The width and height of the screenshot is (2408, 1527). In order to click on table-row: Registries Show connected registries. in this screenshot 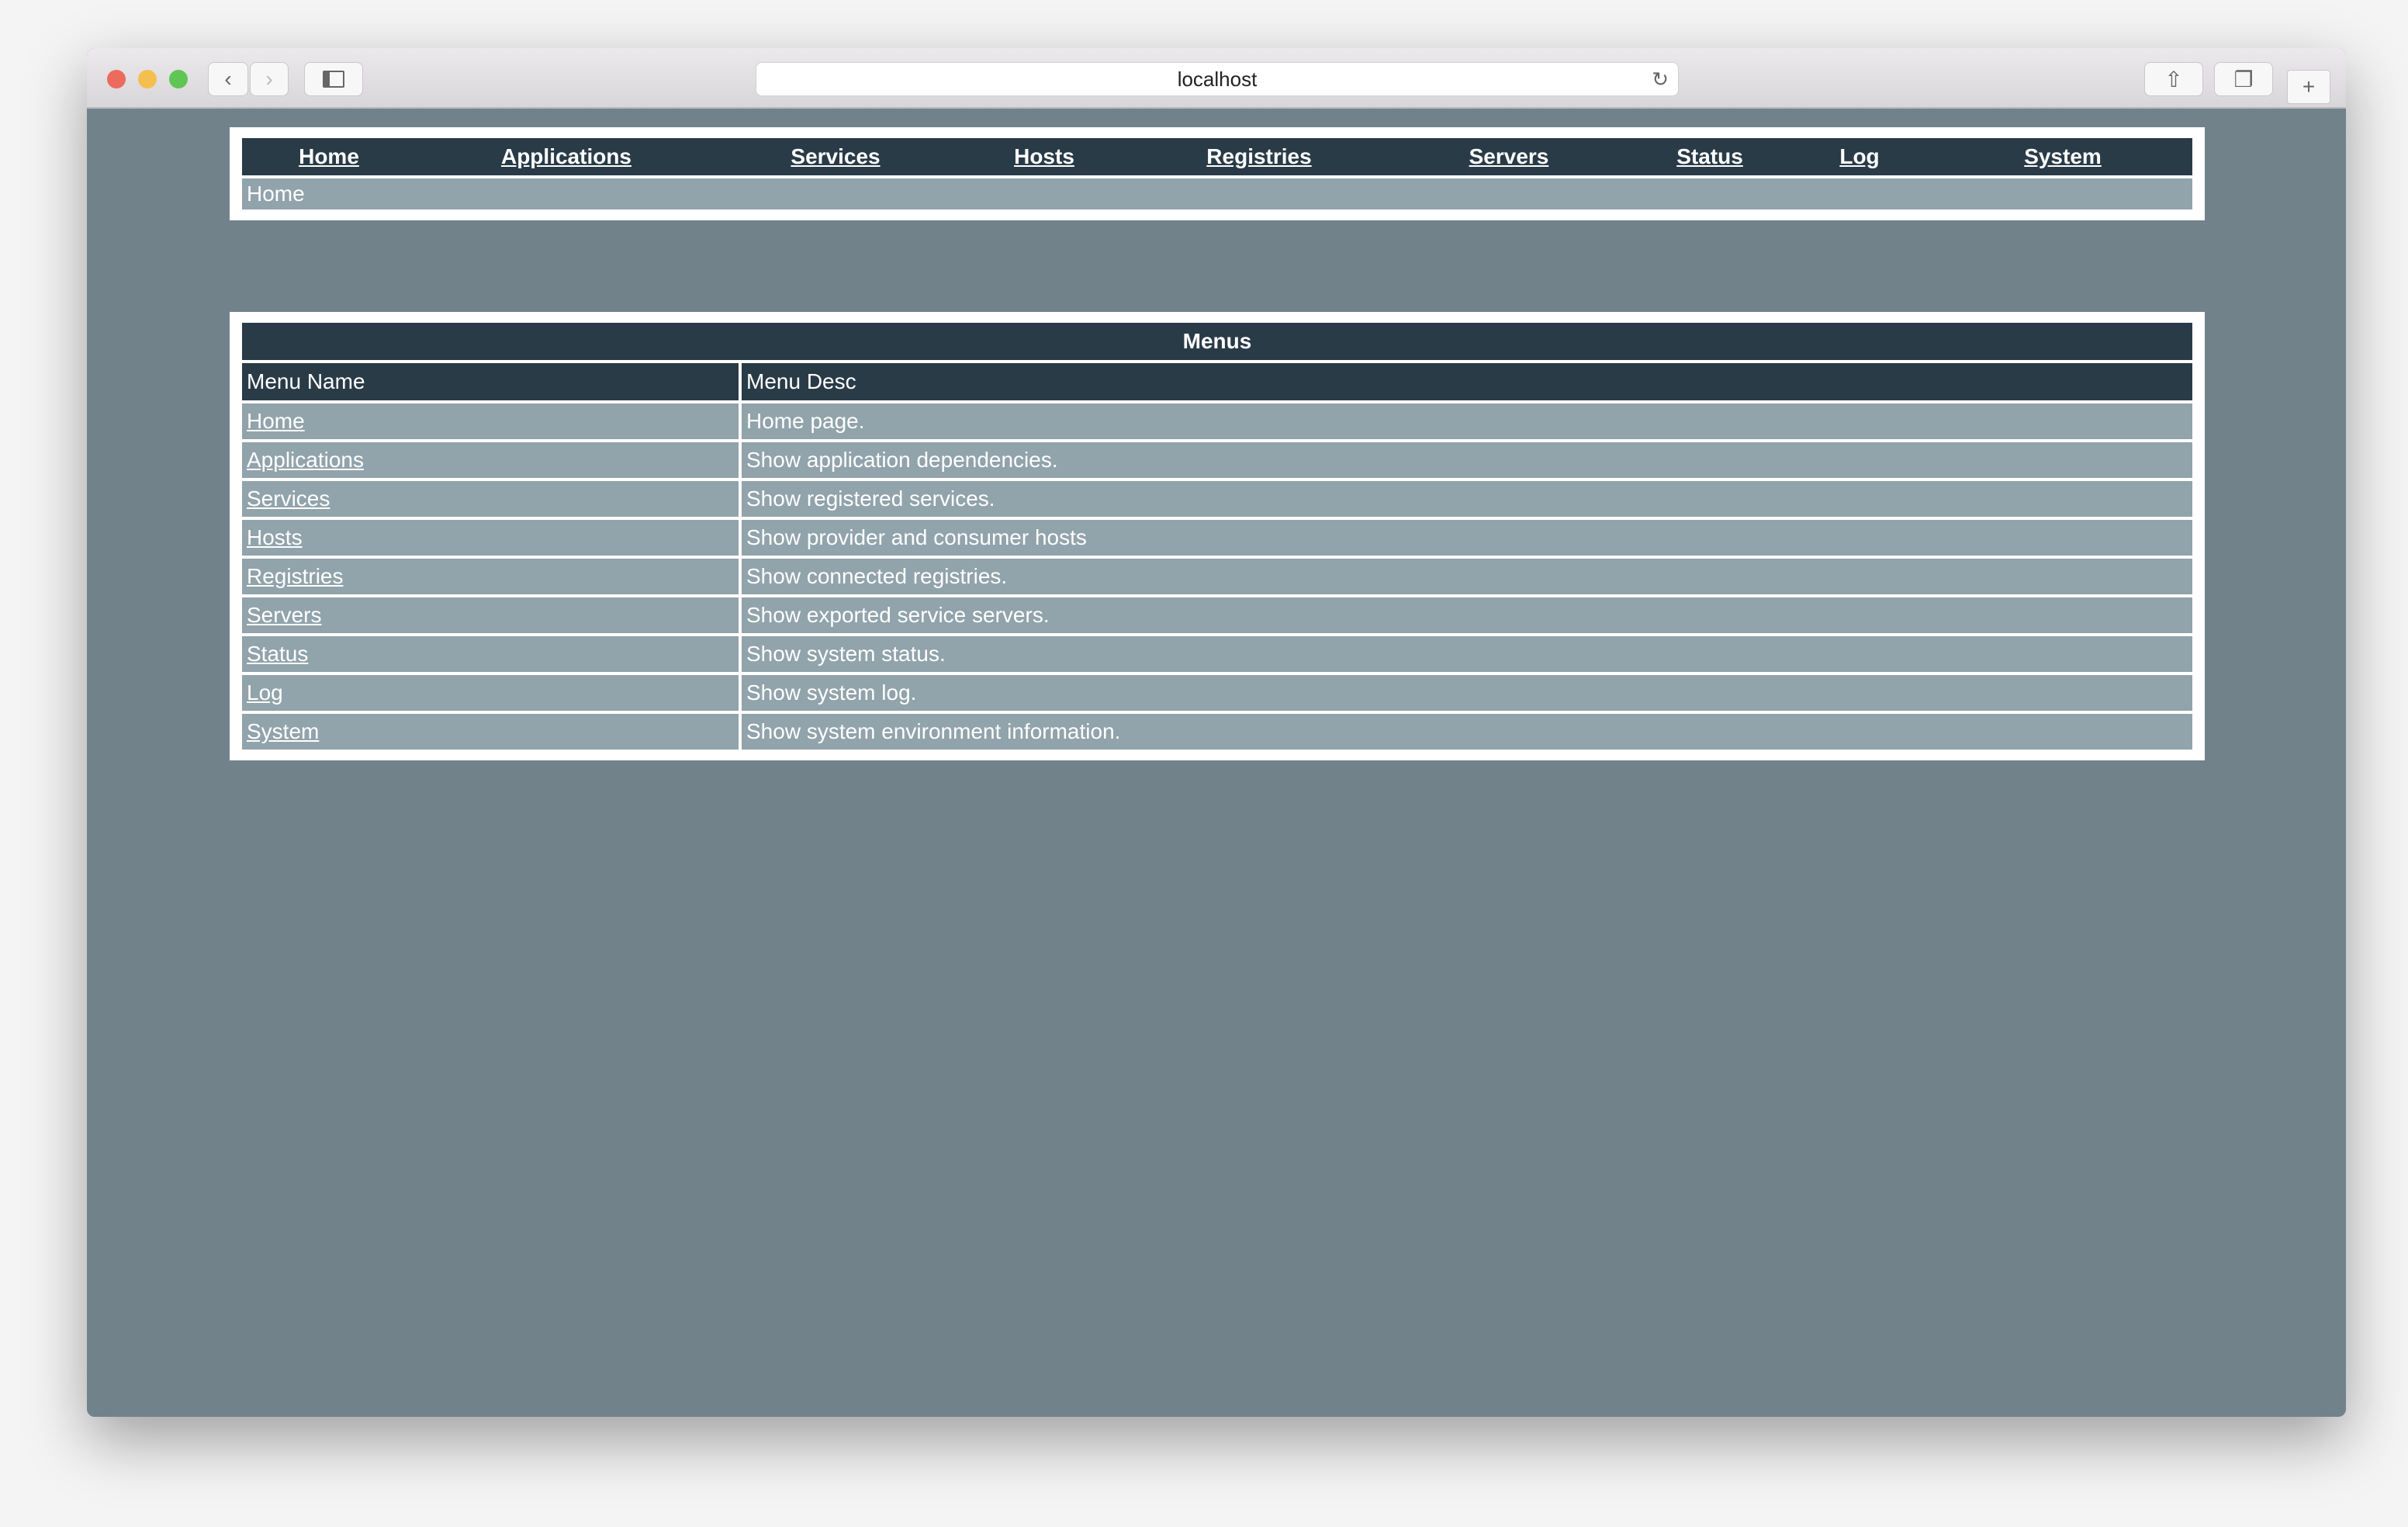, I will do `click(1217, 576)`.